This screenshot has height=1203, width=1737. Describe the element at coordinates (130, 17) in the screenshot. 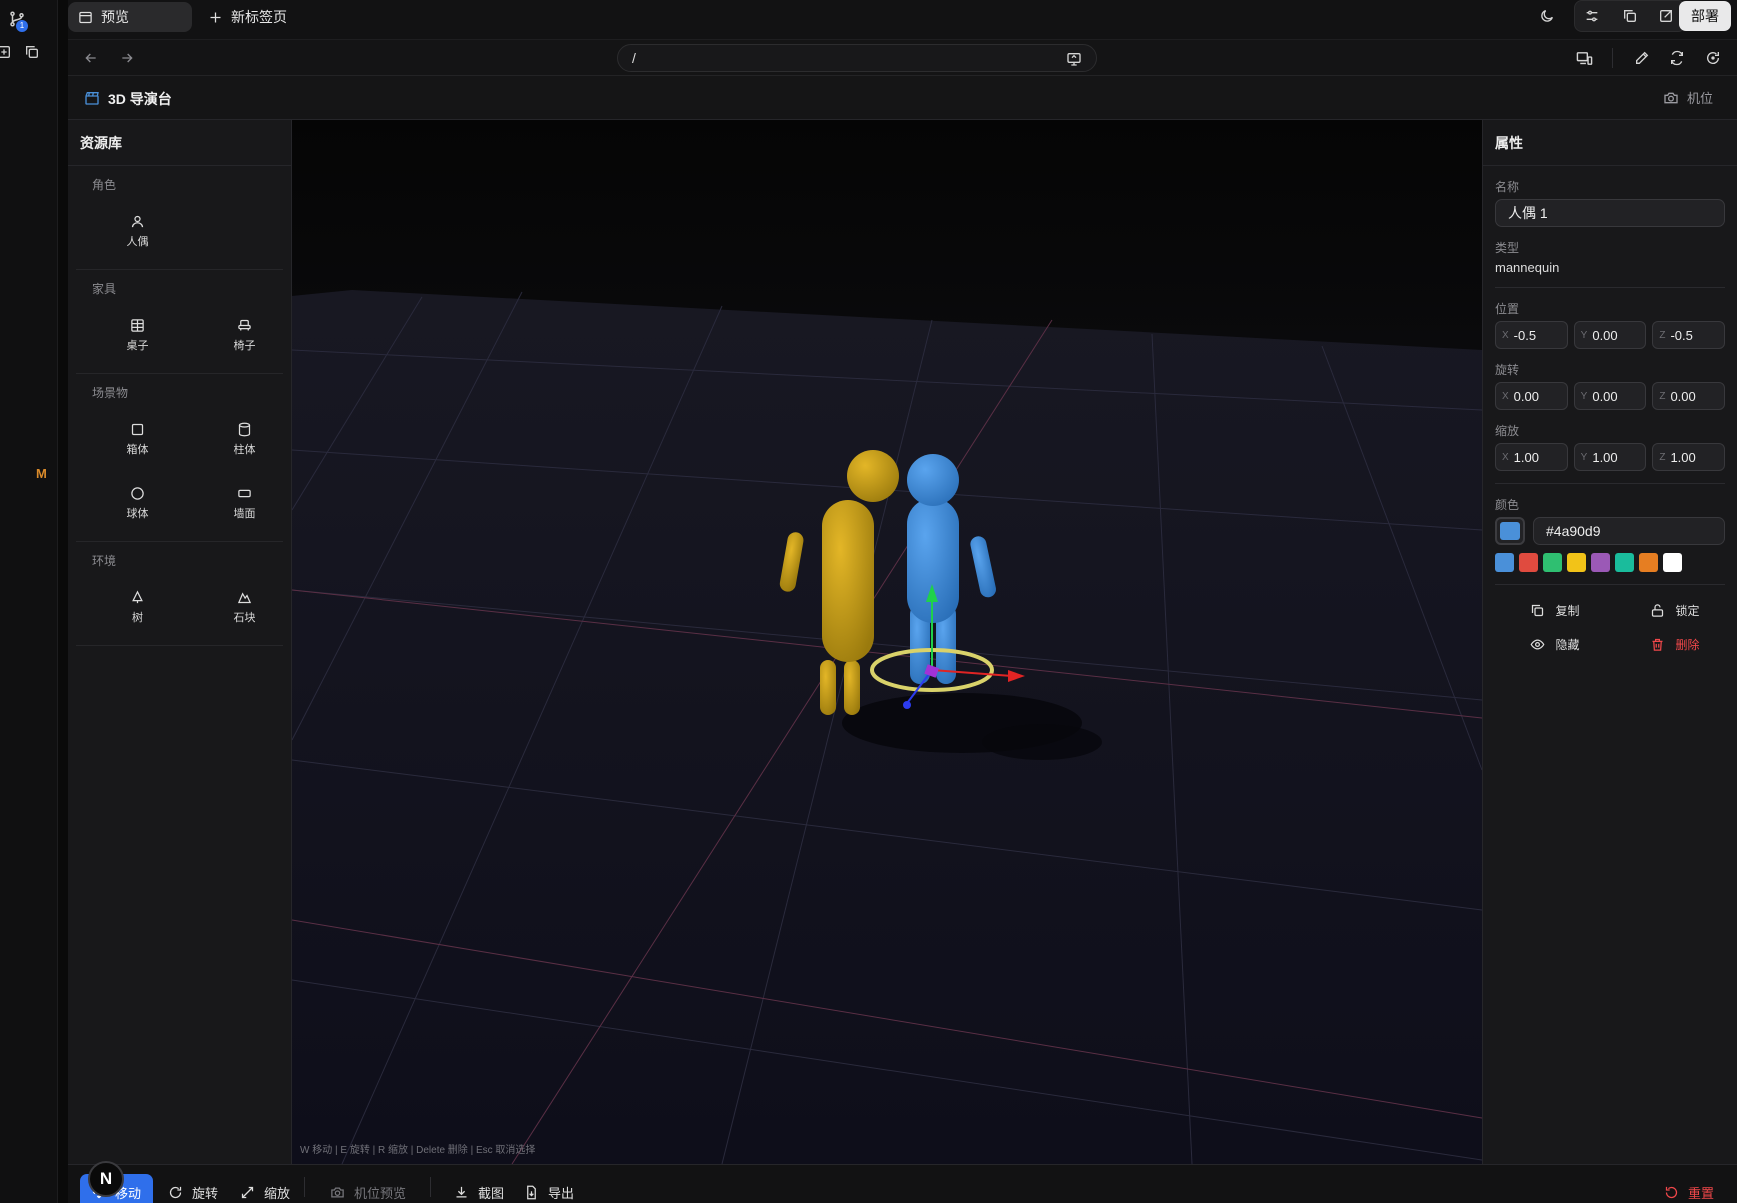

I see `tab-preview: 预览` at that location.